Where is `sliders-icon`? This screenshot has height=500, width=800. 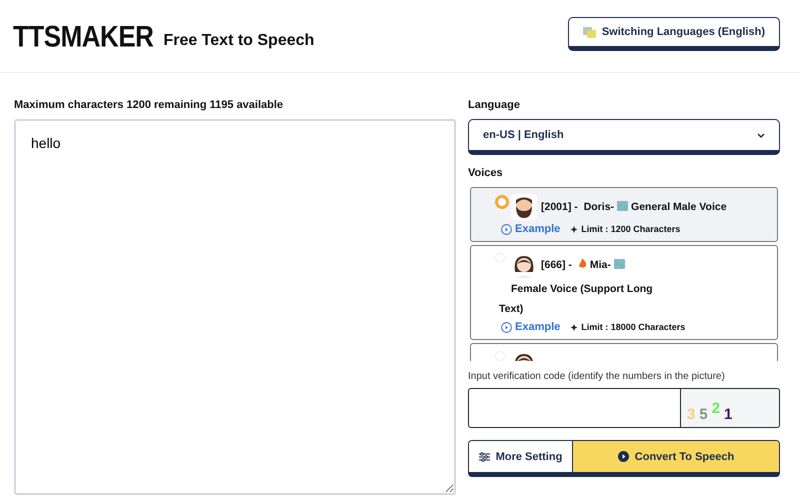 sliders-icon is located at coordinates (484, 457).